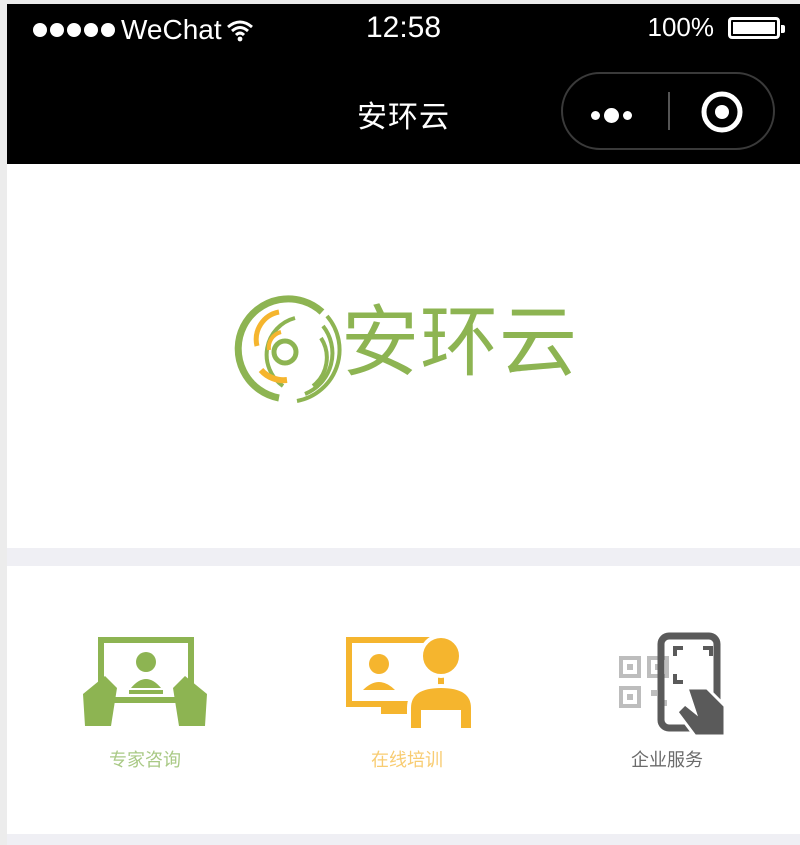  What do you see at coordinates (403, 30) in the screenshot?
I see `status-bar: WeChat 12:58 100%` at bounding box center [403, 30].